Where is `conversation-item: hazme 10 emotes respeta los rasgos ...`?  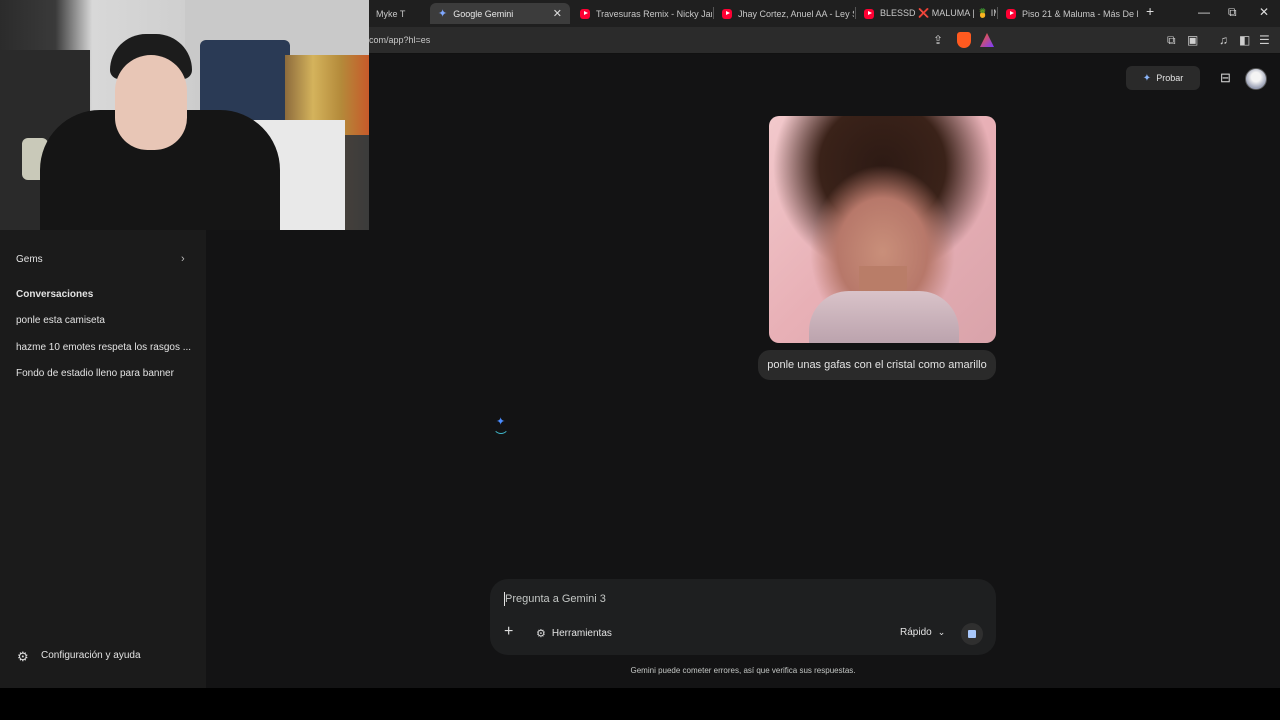
conversation-item: hazme 10 emotes respeta los rasgos ... is located at coordinates (103, 347).